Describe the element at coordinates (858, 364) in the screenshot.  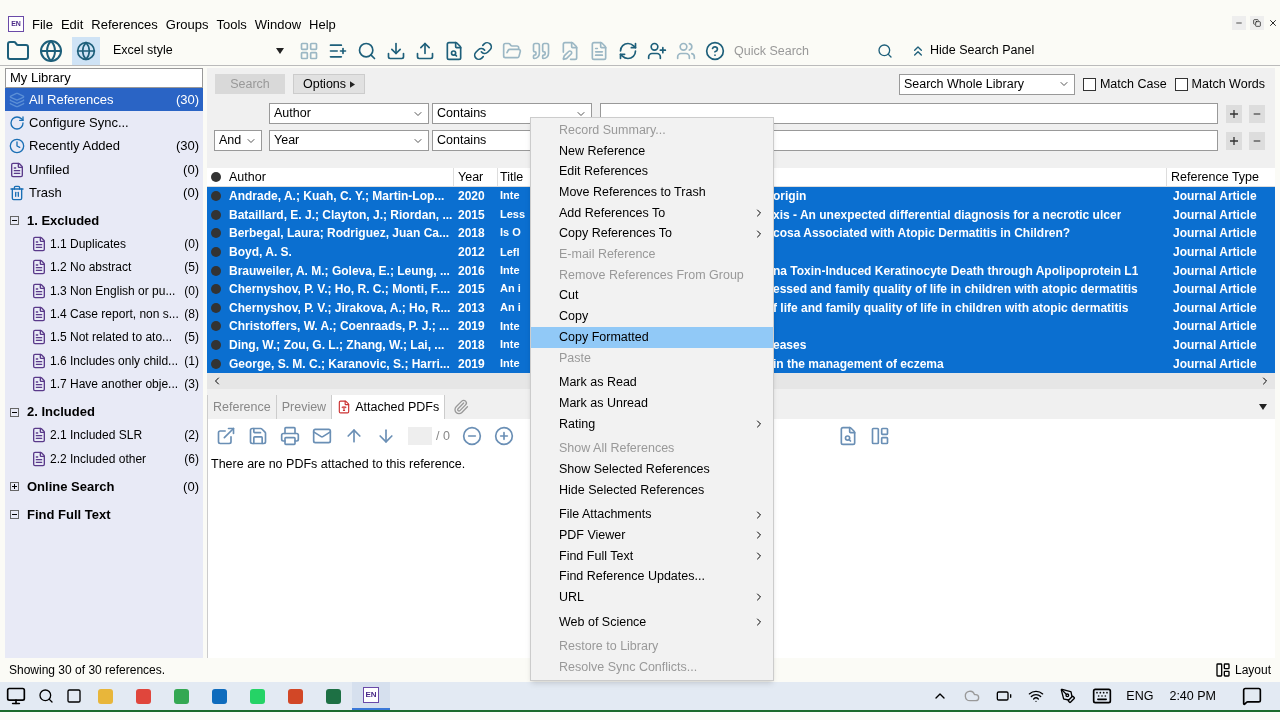
I see `table-cell-text: in the management of eczema` at that location.